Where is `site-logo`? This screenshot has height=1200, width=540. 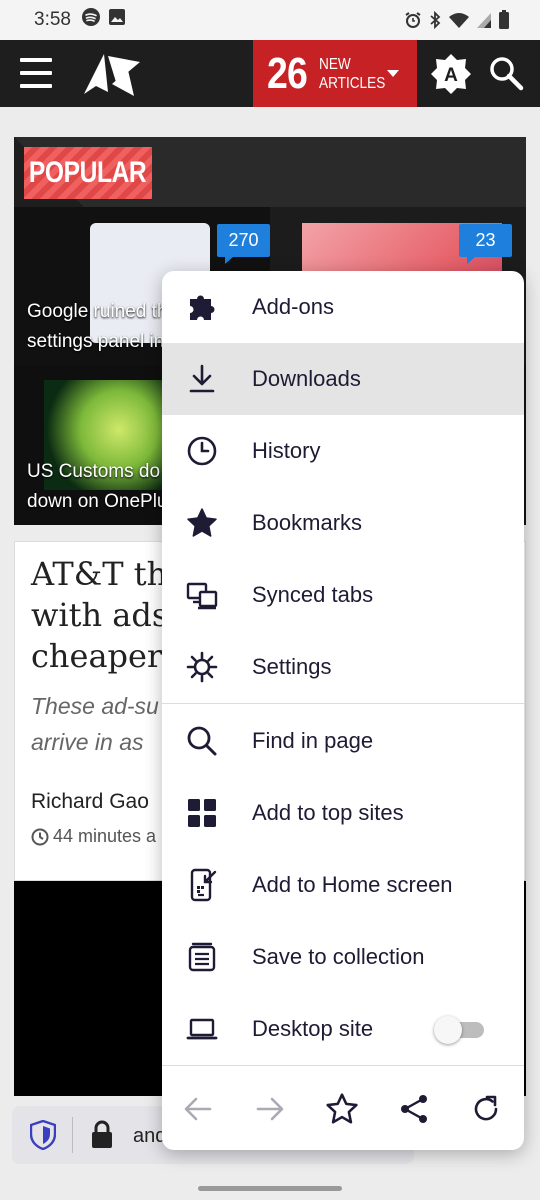 site-logo is located at coordinates (112, 75).